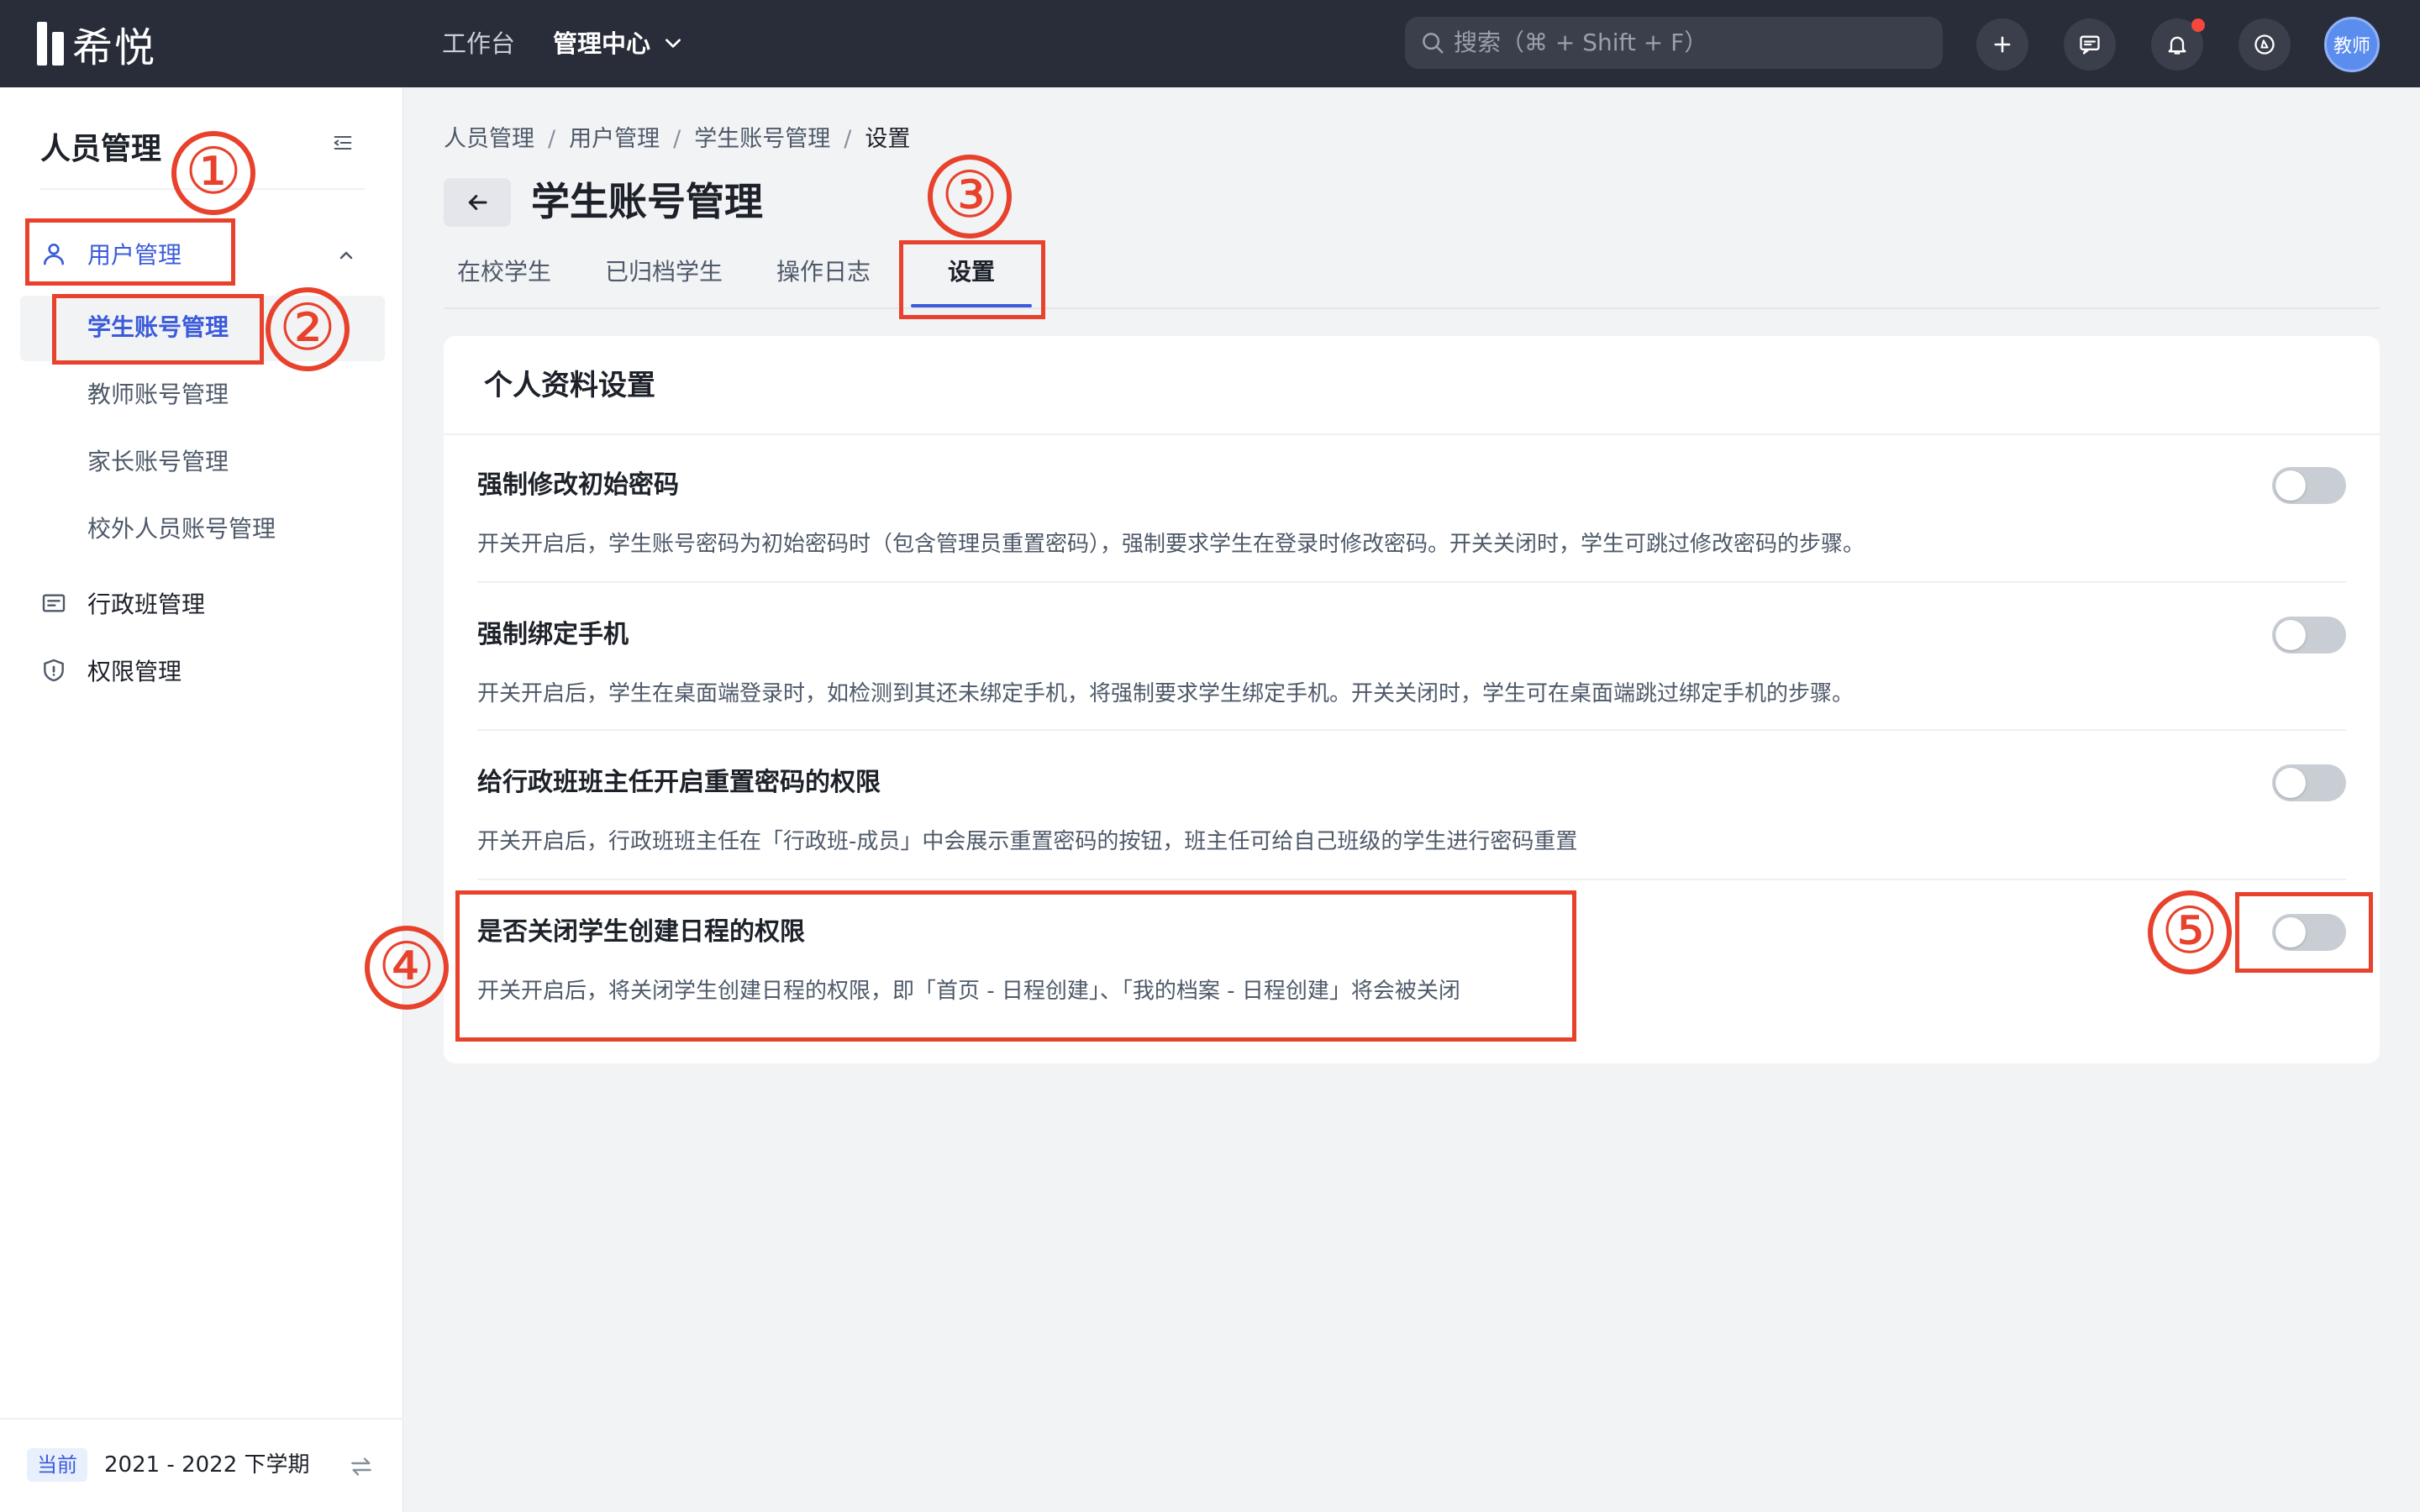  Describe the element at coordinates (207, 1465) in the screenshot. I see `current-term-label: 2021 - 2022 下学期` at that location.